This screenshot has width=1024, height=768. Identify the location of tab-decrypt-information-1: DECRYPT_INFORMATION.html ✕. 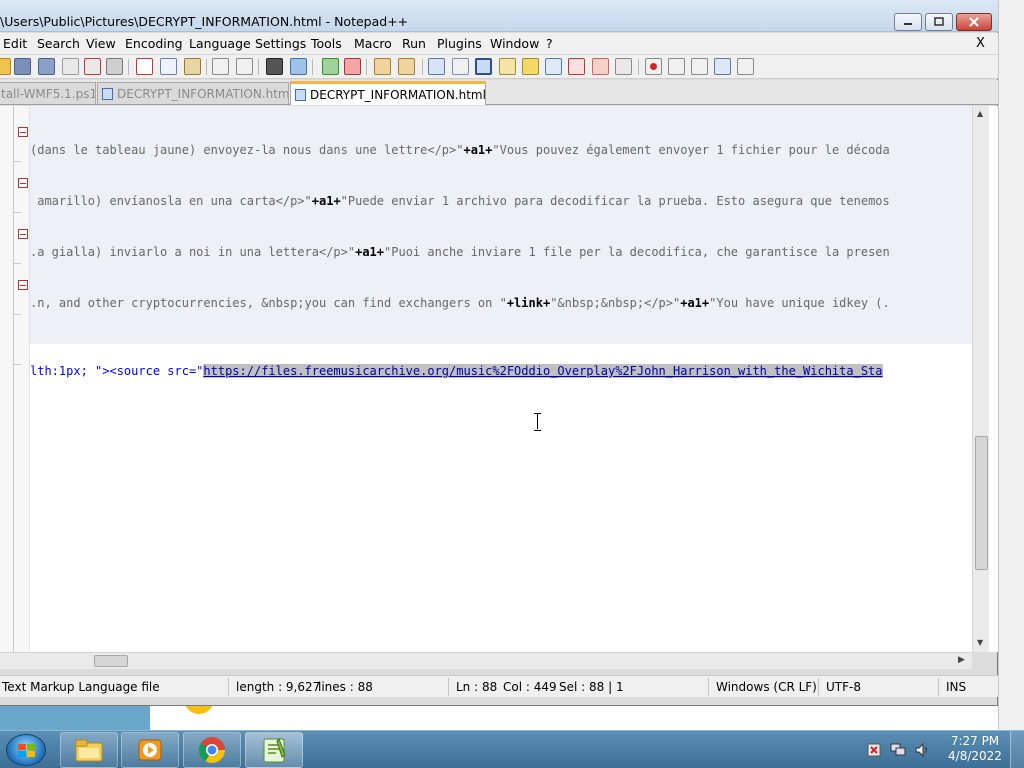
(193, 93).